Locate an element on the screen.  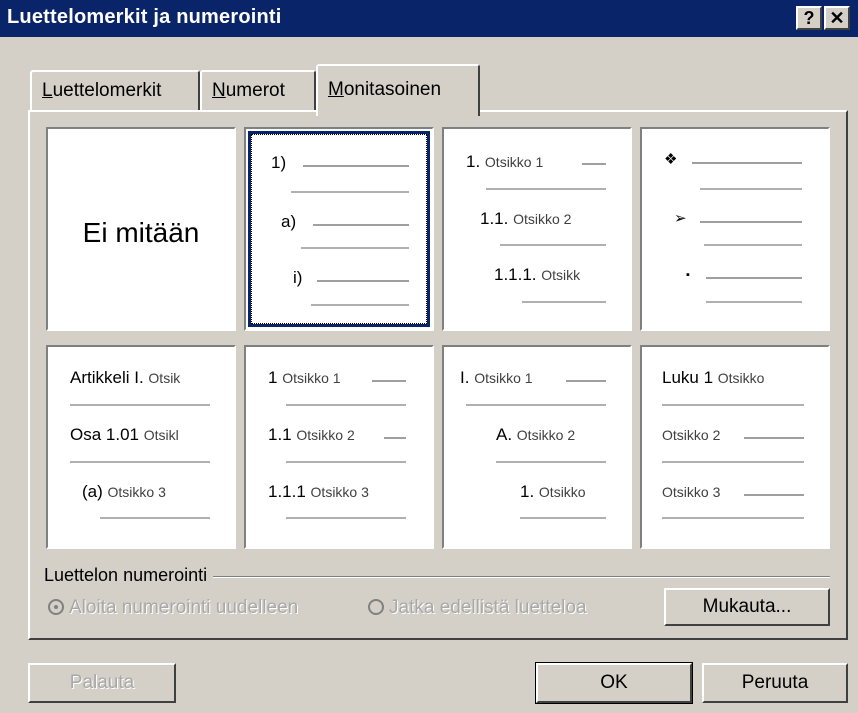
tab-outline-numbered: Monitasoinen is located at coordinates (398, 90).